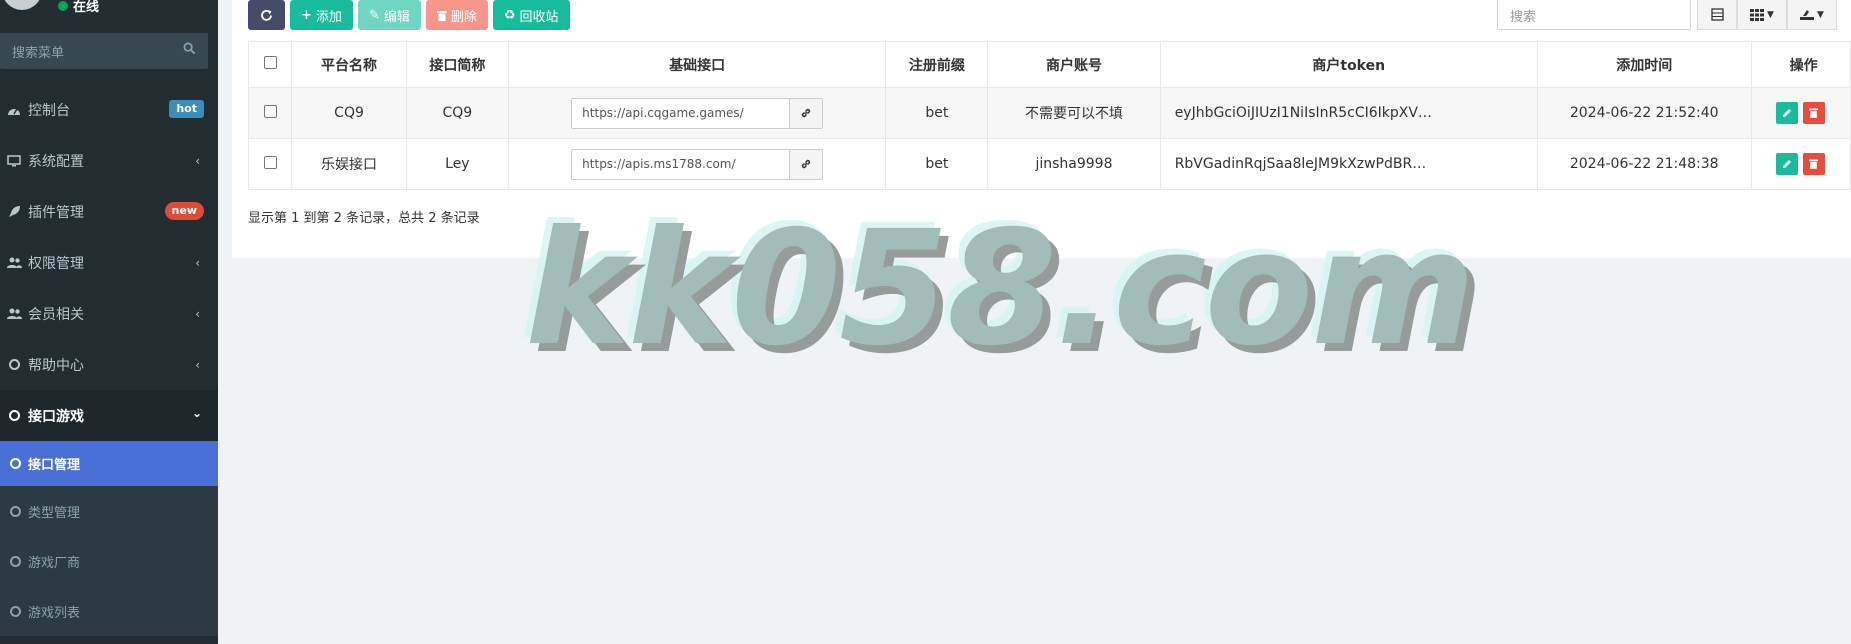 The width and height of the screenshot is (1851, 644). Describe the element at coordinates (1594, 15) in the screenshot. I see `table-search-input: 搜索` at that location.